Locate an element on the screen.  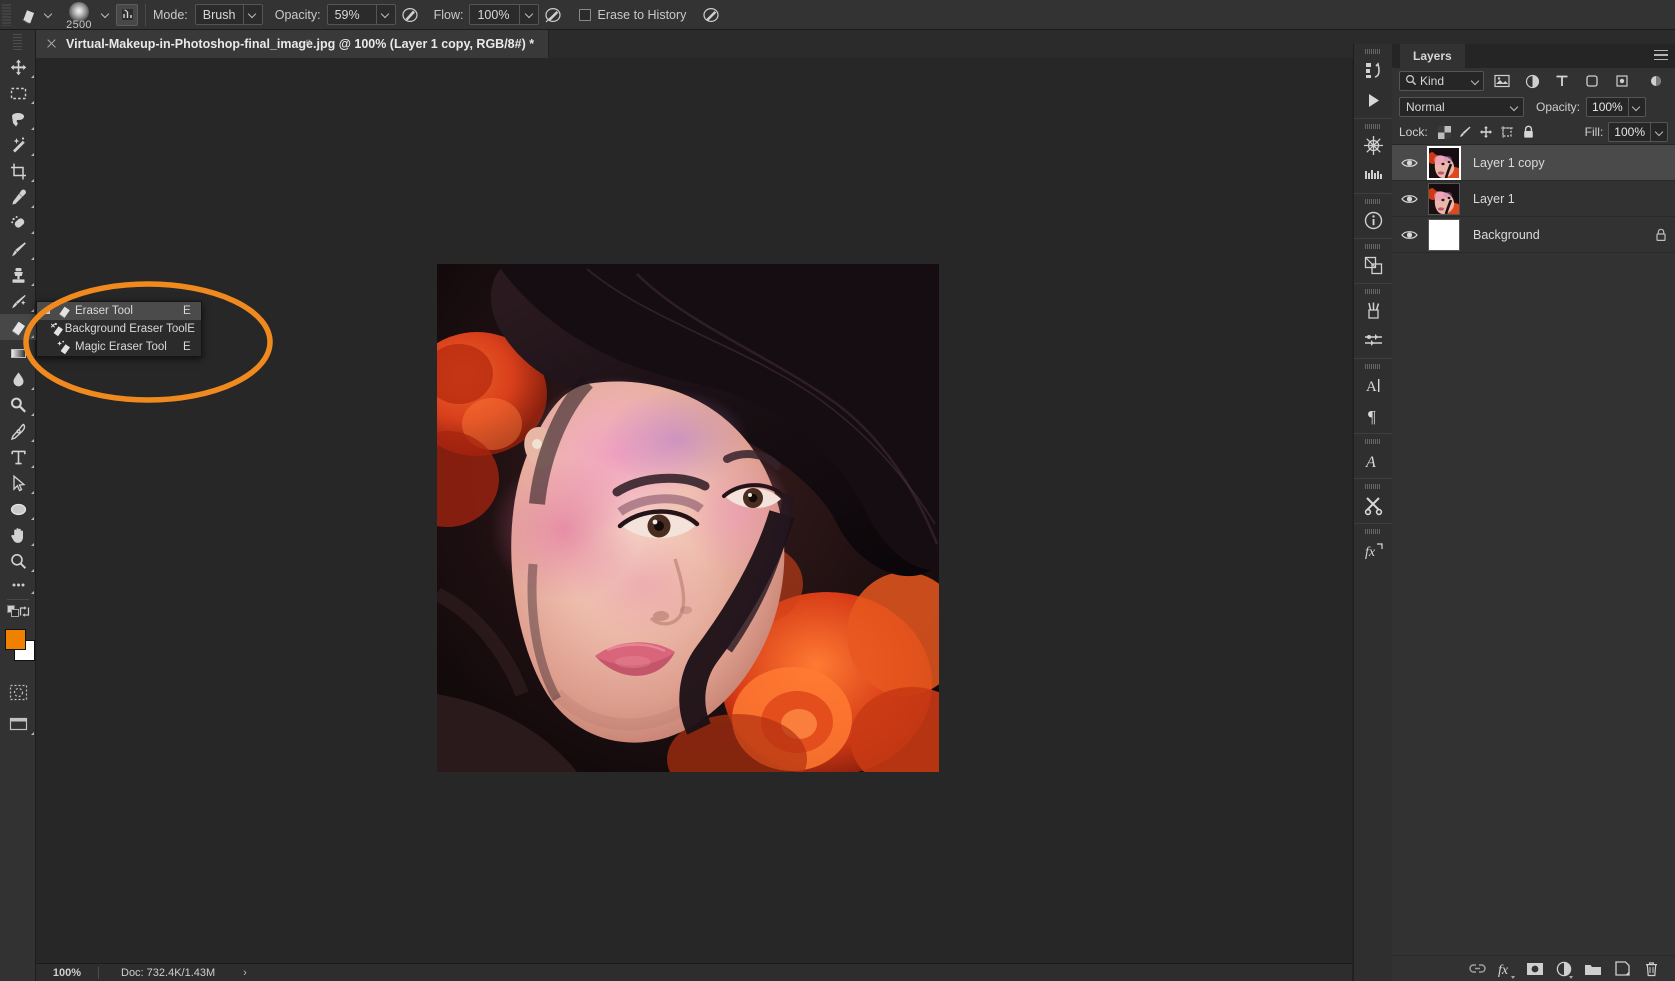
airbrush-icon is located at coordinates (553, 15).